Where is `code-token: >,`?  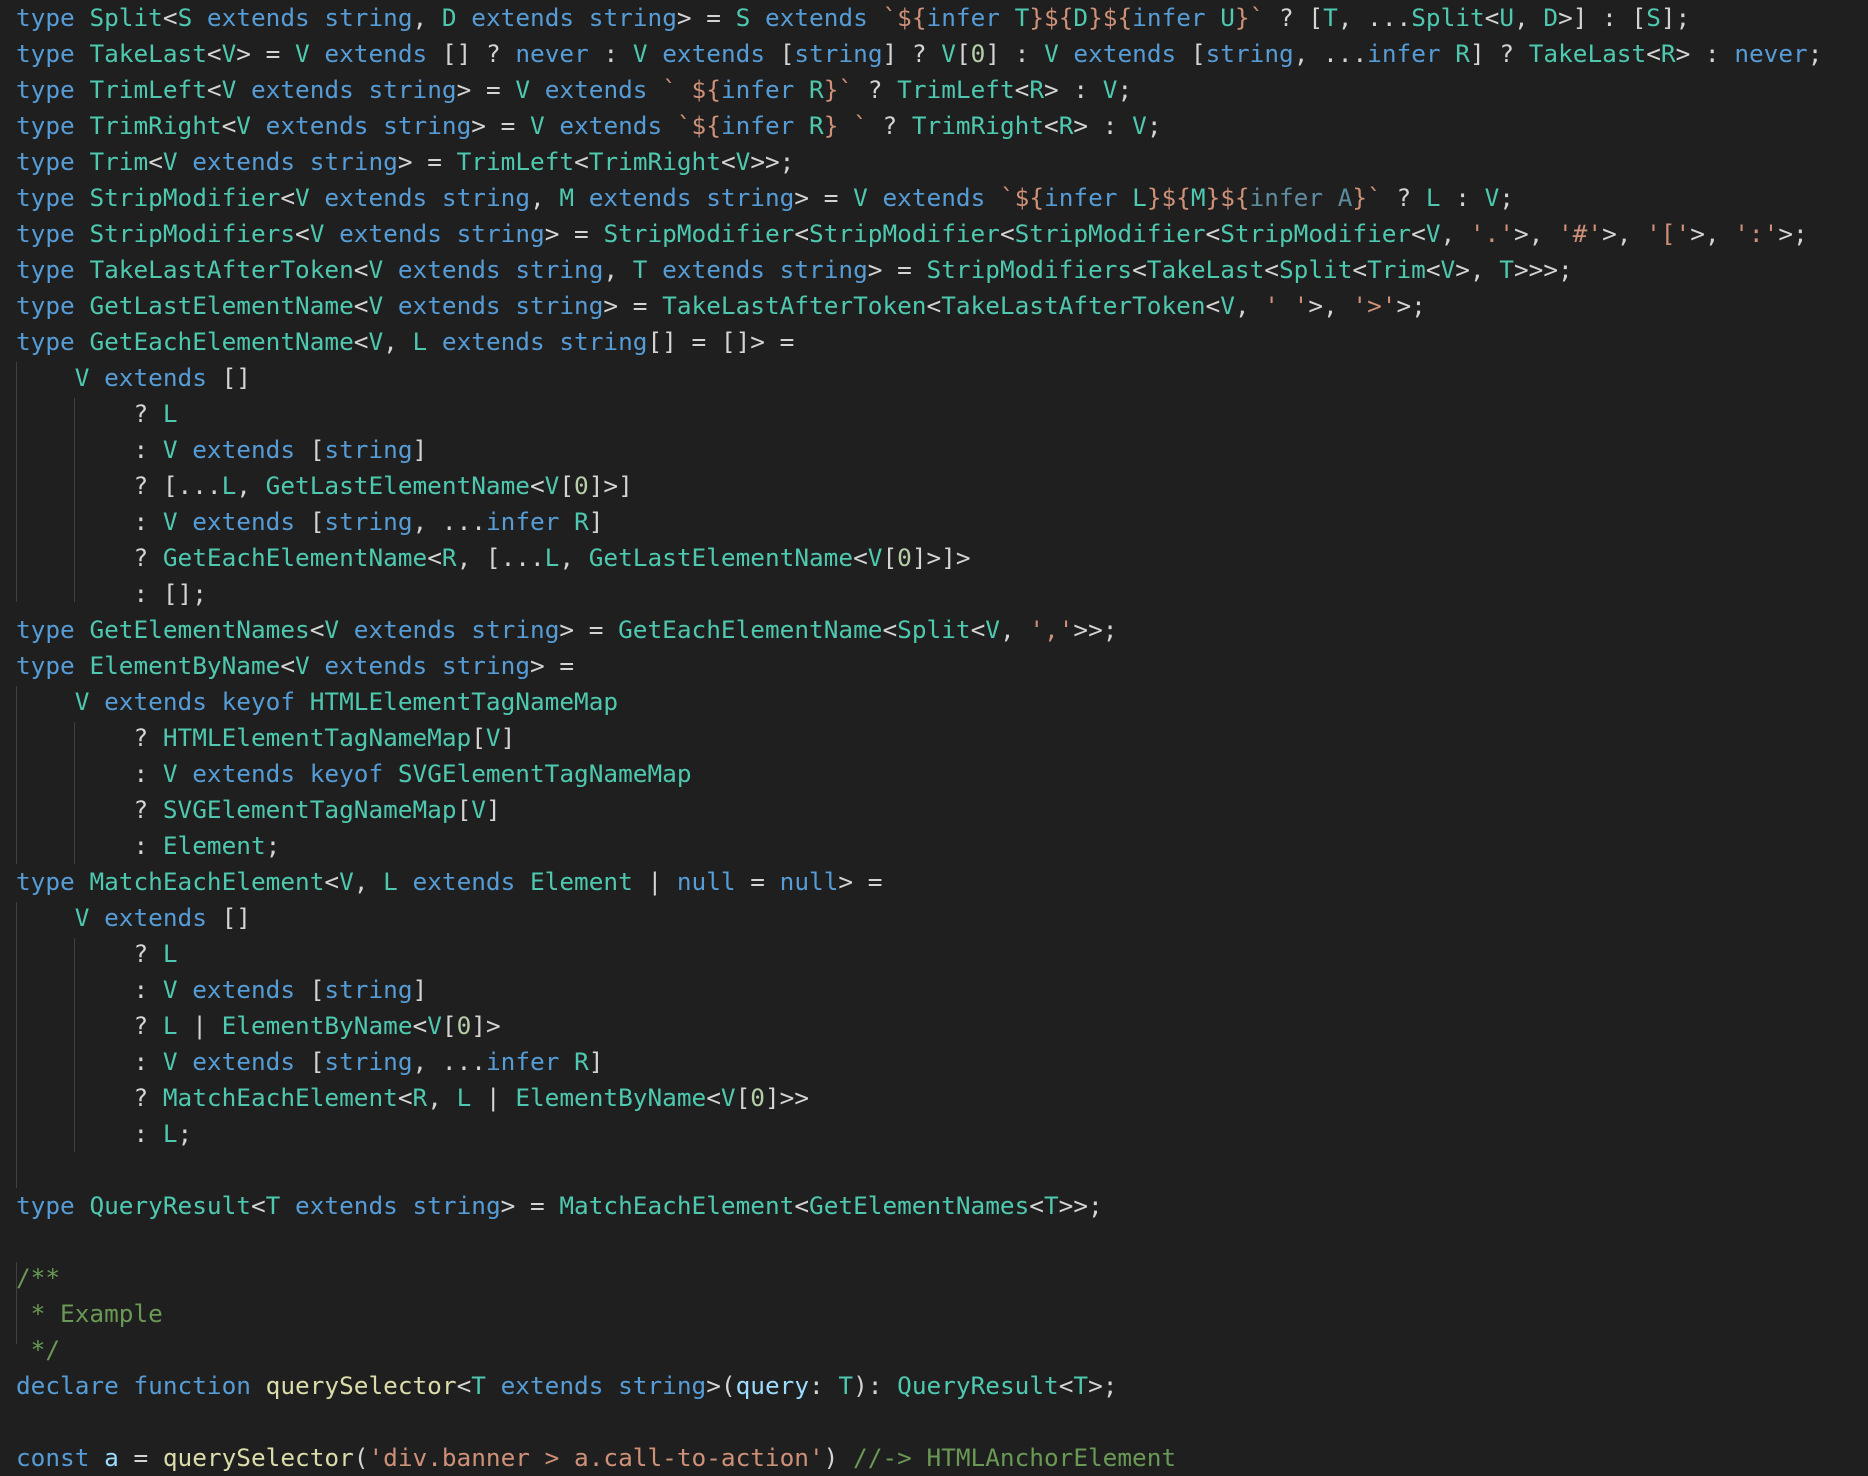 code-token: >, is located at coordinates (1535, 233).